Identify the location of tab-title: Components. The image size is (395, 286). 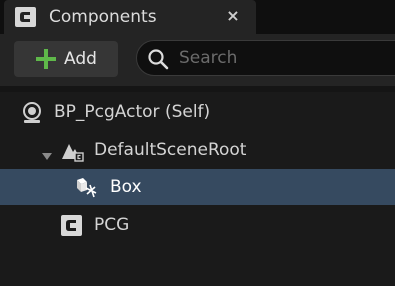
(103, 17).